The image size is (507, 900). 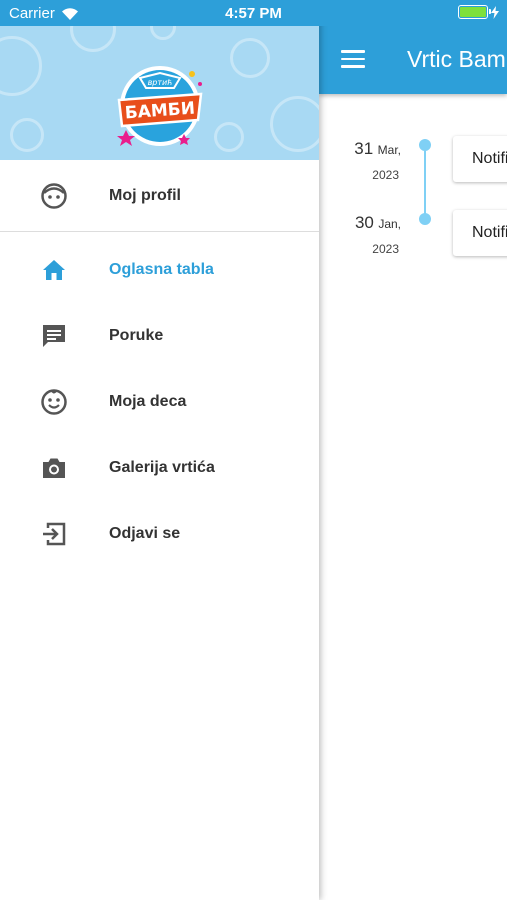 I want to click on logo-top-text: вртић, so click(x=160, y=82).